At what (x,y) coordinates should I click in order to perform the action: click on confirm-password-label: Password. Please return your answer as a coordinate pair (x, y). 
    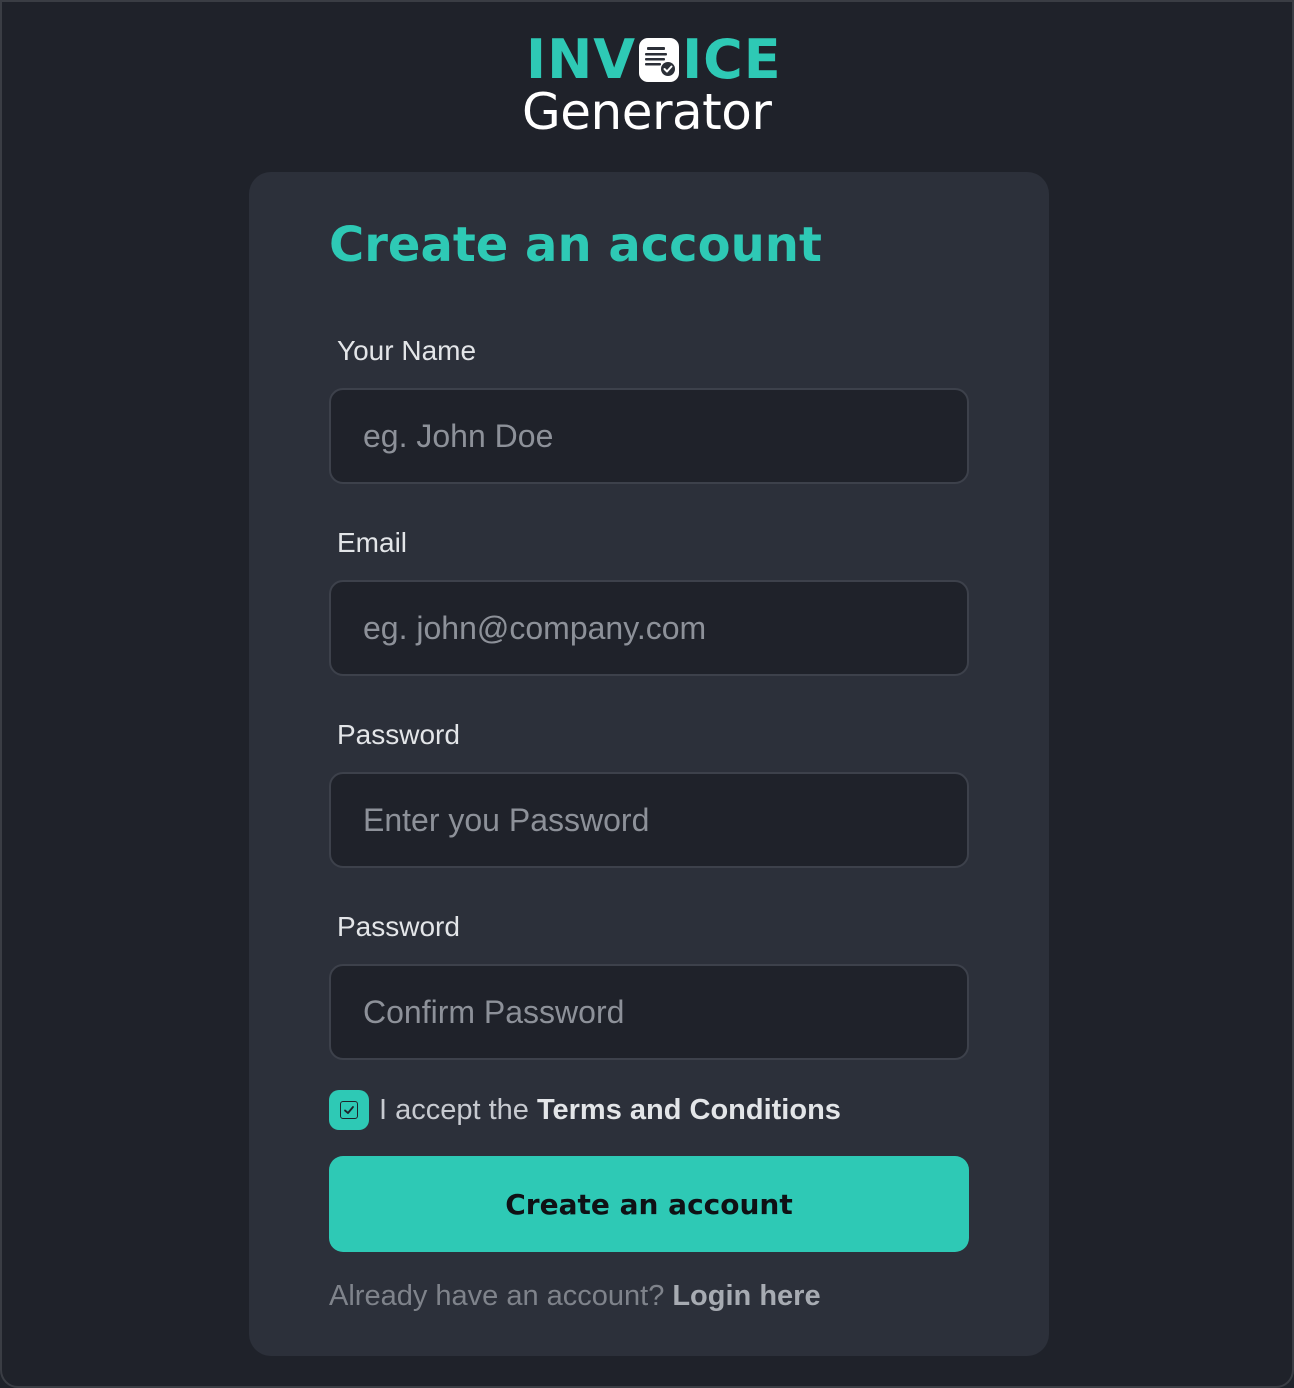
    Looking at the image, I should click on (398, 926).